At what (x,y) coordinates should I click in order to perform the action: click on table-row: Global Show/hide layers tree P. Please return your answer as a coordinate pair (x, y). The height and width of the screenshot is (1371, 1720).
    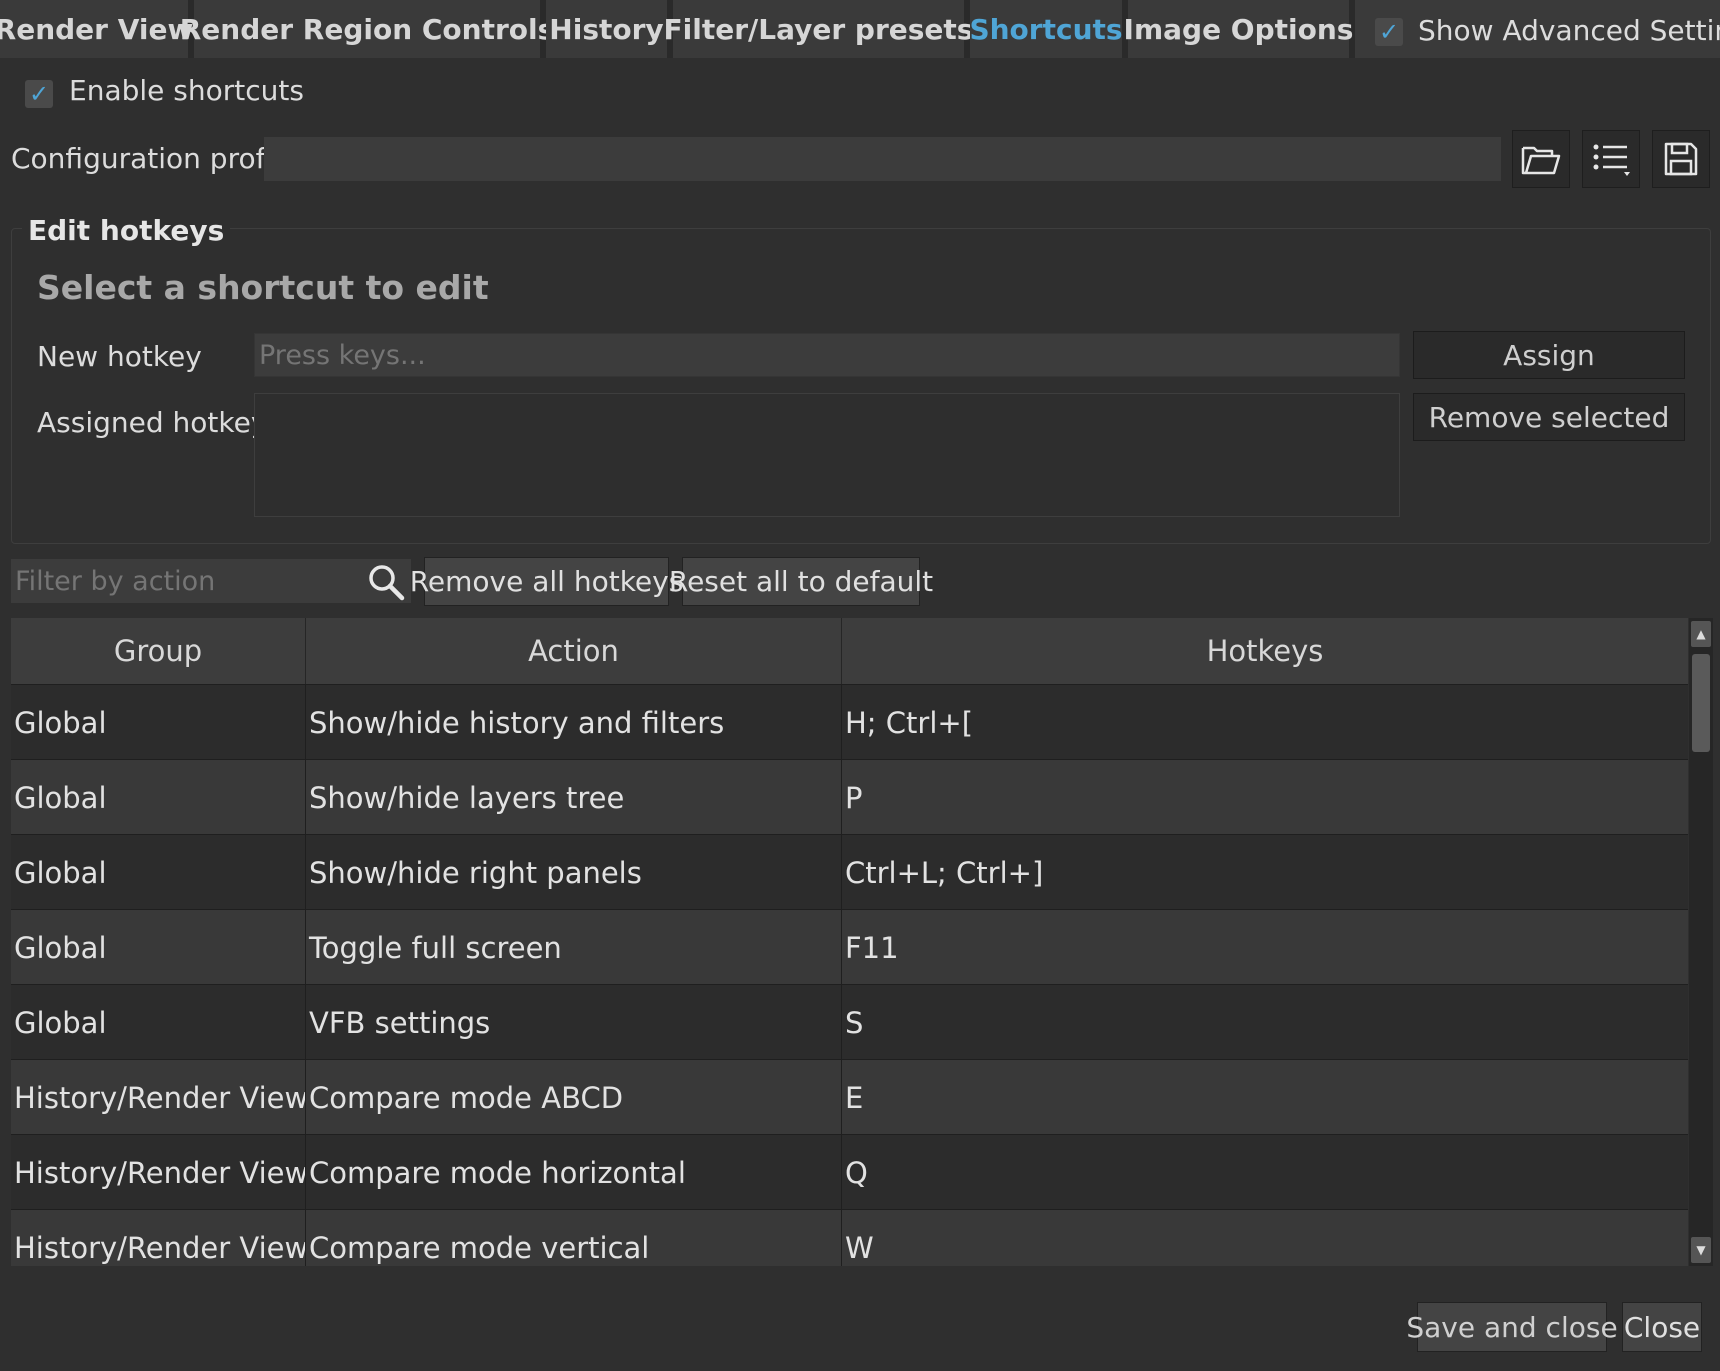
    Looking at the image, I should click on (849, 797).